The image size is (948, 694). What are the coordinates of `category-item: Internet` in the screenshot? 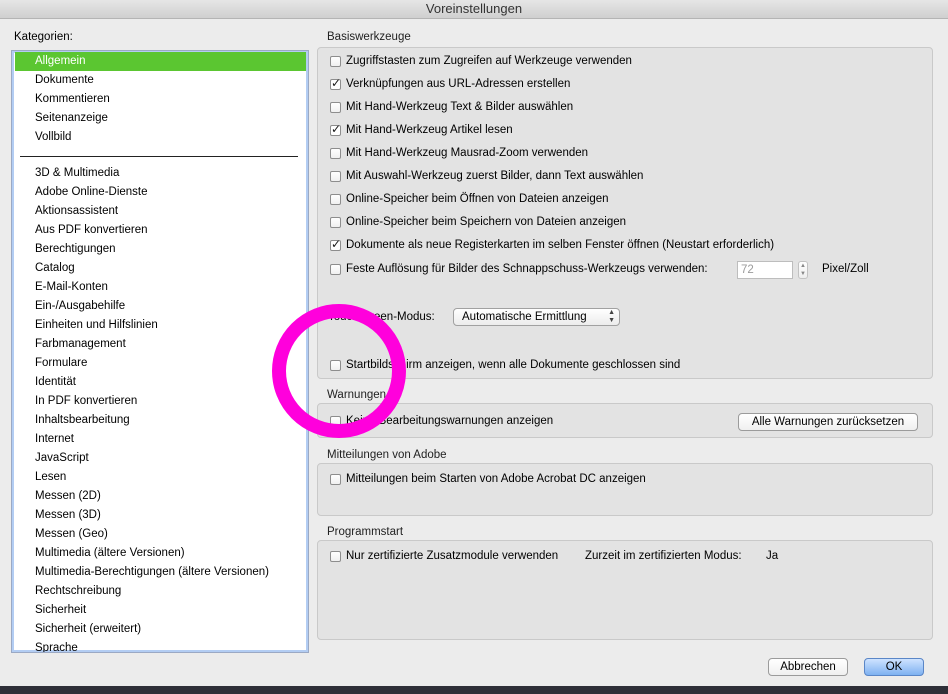 It's located at (159, 439).